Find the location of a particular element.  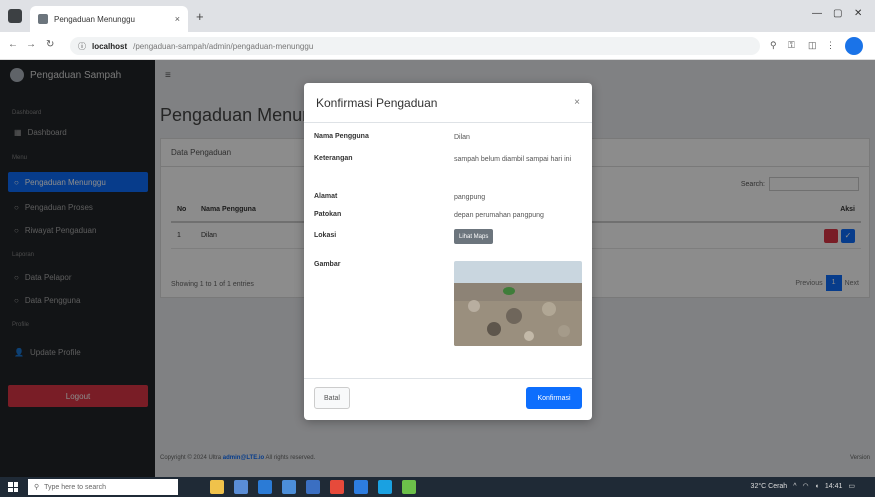

field-label: Lokasi is located at coordinates (325, 235).